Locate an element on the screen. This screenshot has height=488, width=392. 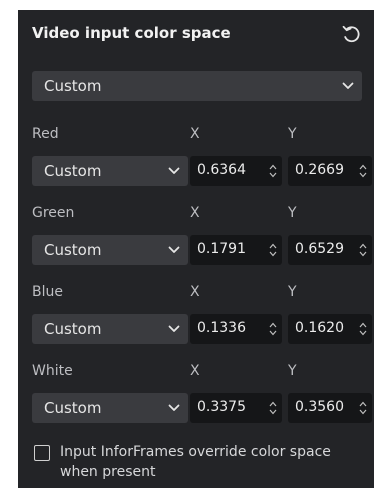
red-y-label: Y is located at coordinates (292, 134).